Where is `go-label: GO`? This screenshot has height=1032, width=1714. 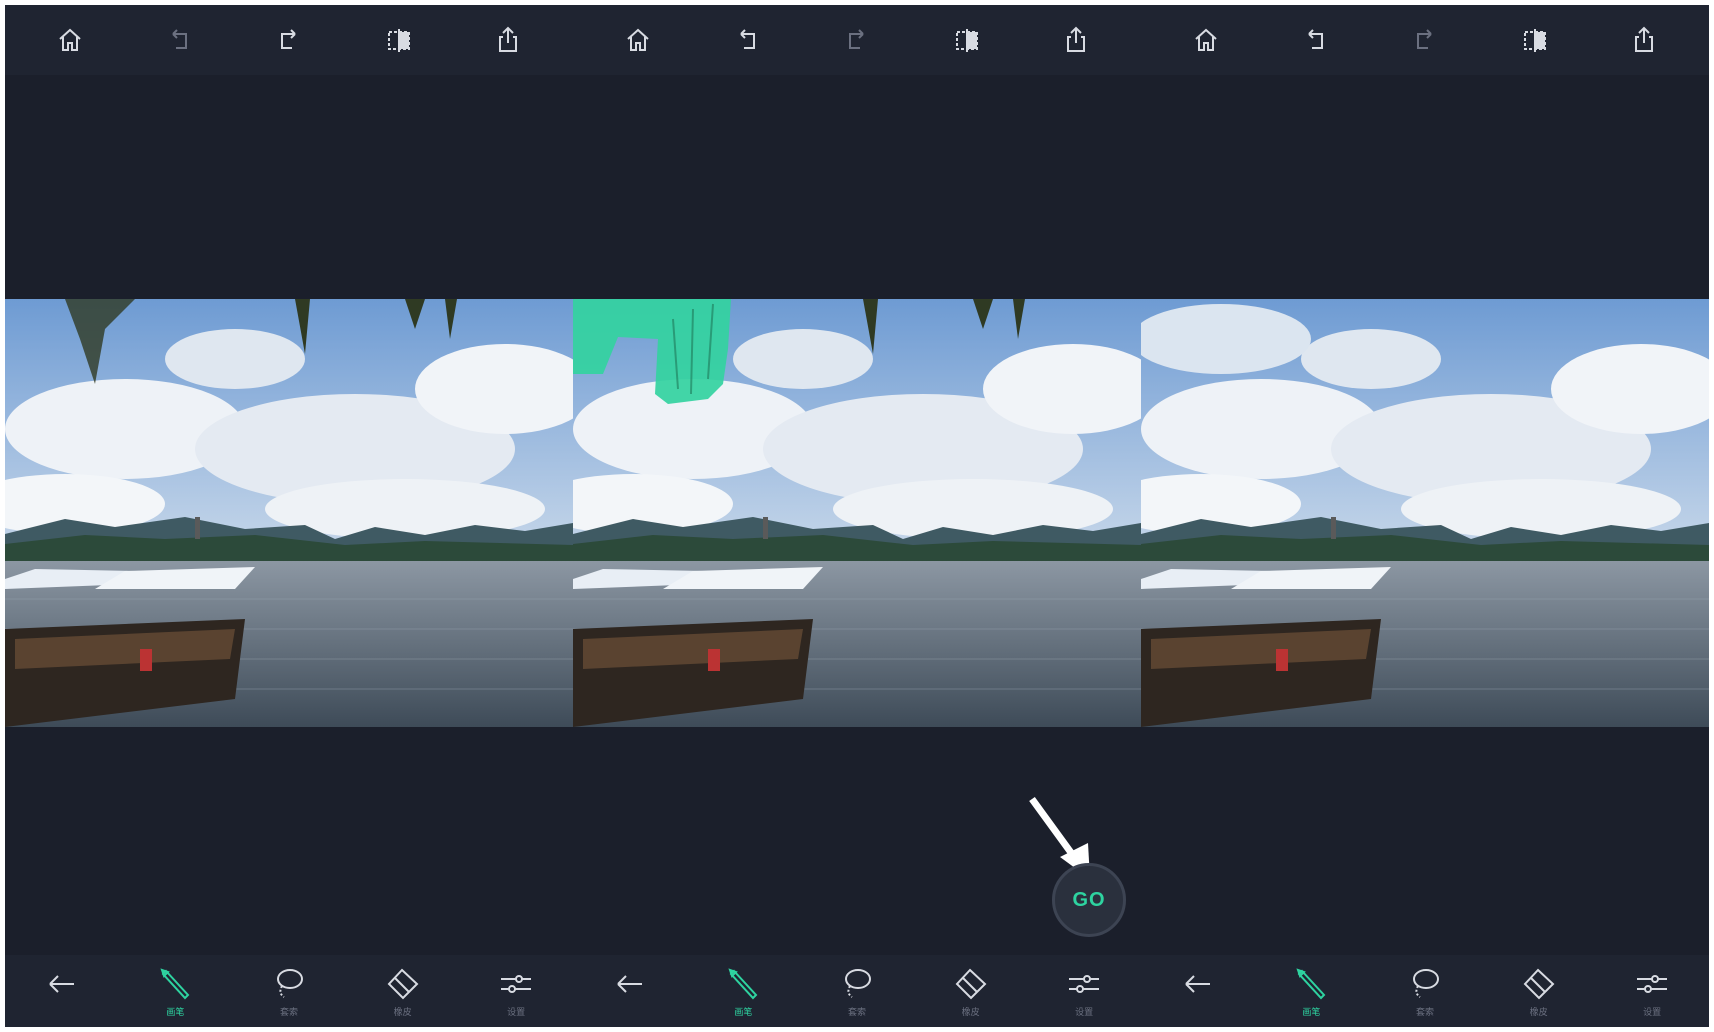 go-label: GO is located at coordinates (1089, 899).